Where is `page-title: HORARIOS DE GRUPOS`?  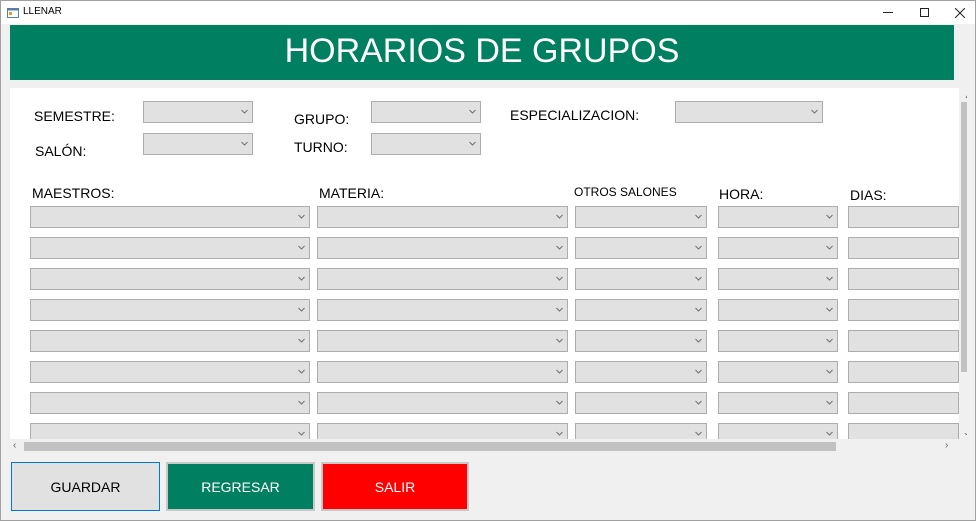 page-title: HORARIOS DE GRUPOS is located at coordinates (482, 51).